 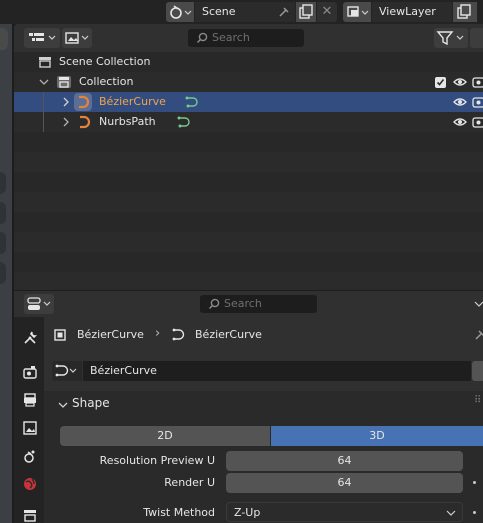 I want to click on tool-icon, so click(x=31, y=337).